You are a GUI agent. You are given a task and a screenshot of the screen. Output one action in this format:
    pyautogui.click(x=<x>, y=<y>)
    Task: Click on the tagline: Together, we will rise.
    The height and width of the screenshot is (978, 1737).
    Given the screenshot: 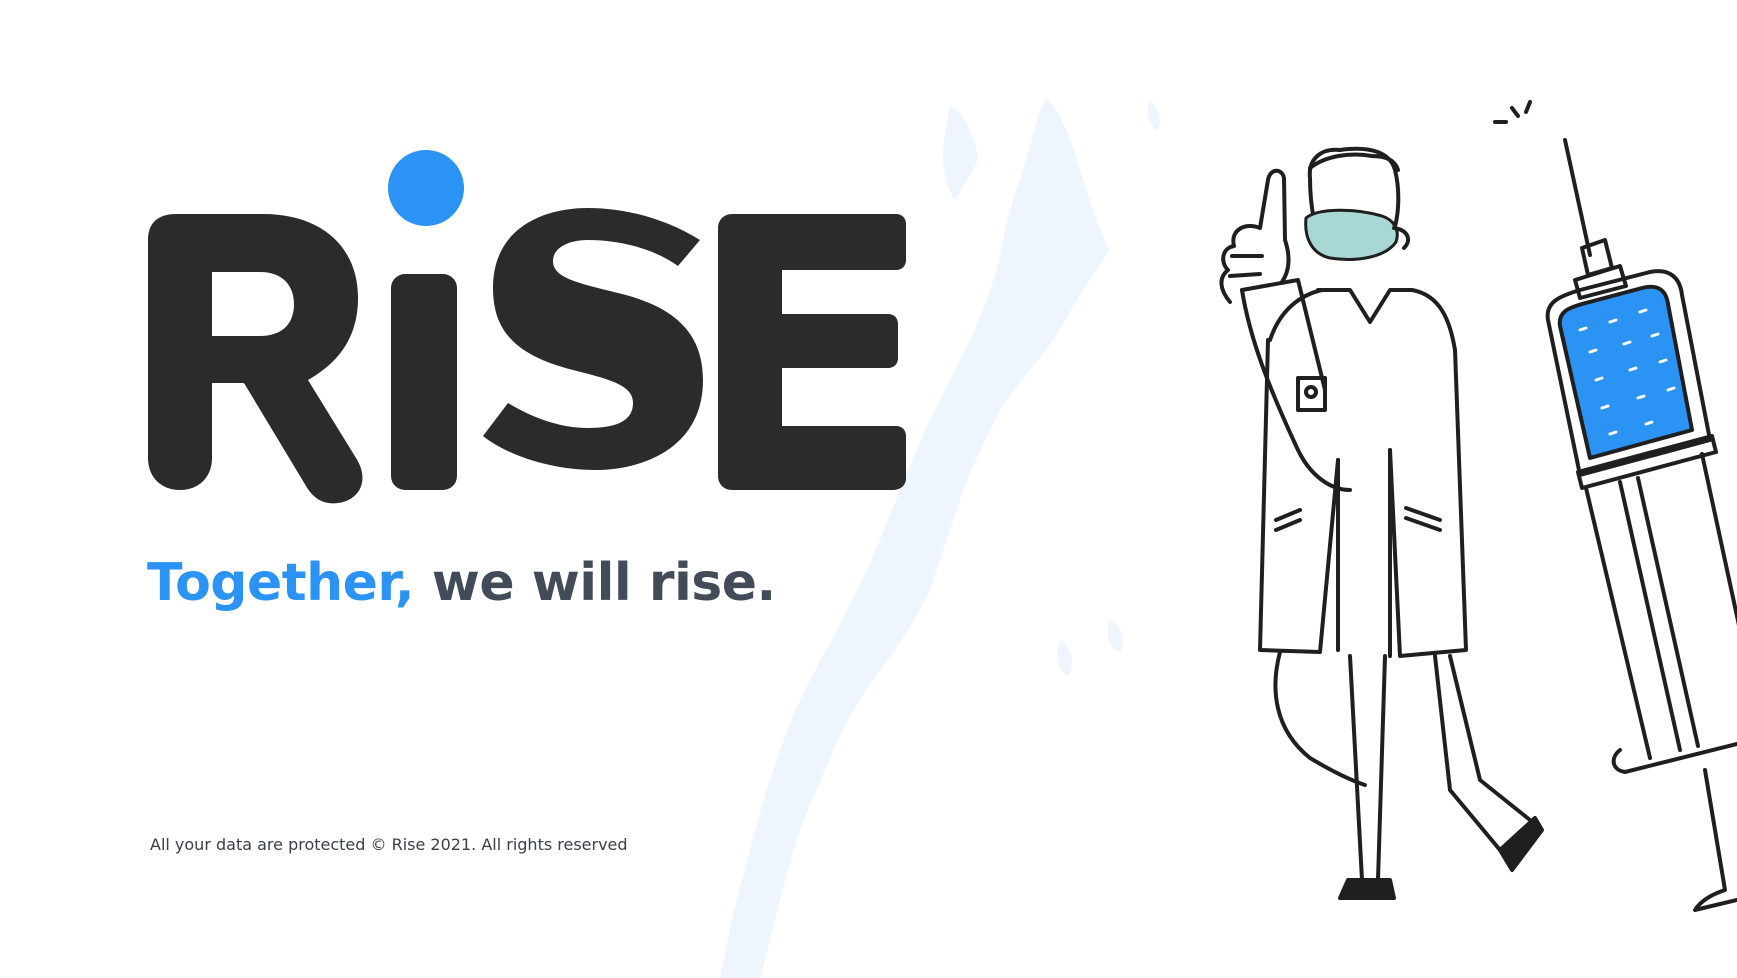 What is the action you would take?
    pyautogui.click(x=461, y=583)
    